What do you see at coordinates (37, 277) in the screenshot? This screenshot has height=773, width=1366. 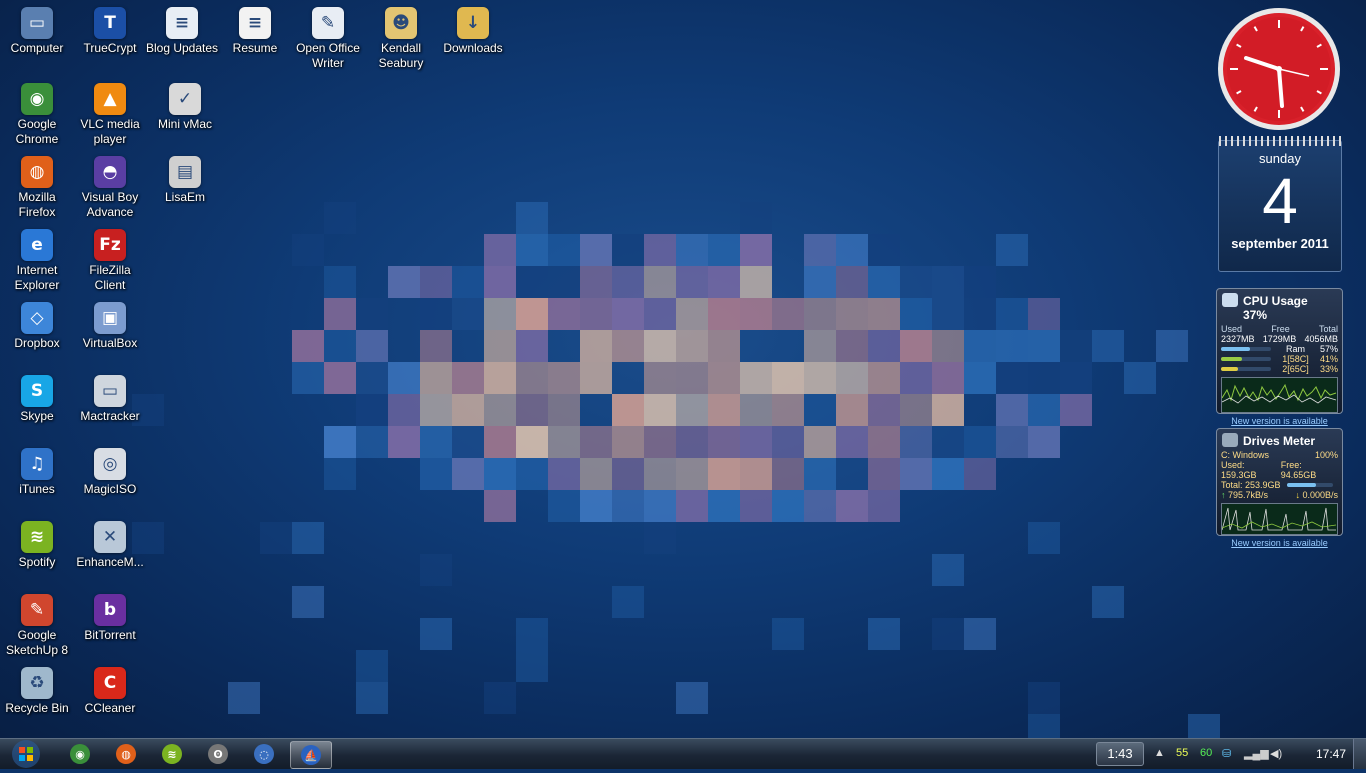 I see `desktop-icon-label: Internet Explorer` at bounding box center [37, 277].